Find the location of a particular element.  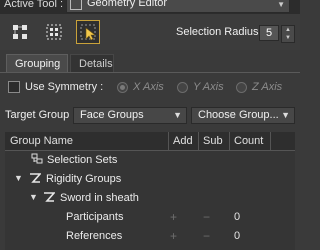

sub-header: Sub is located at coordinates (213, 141).